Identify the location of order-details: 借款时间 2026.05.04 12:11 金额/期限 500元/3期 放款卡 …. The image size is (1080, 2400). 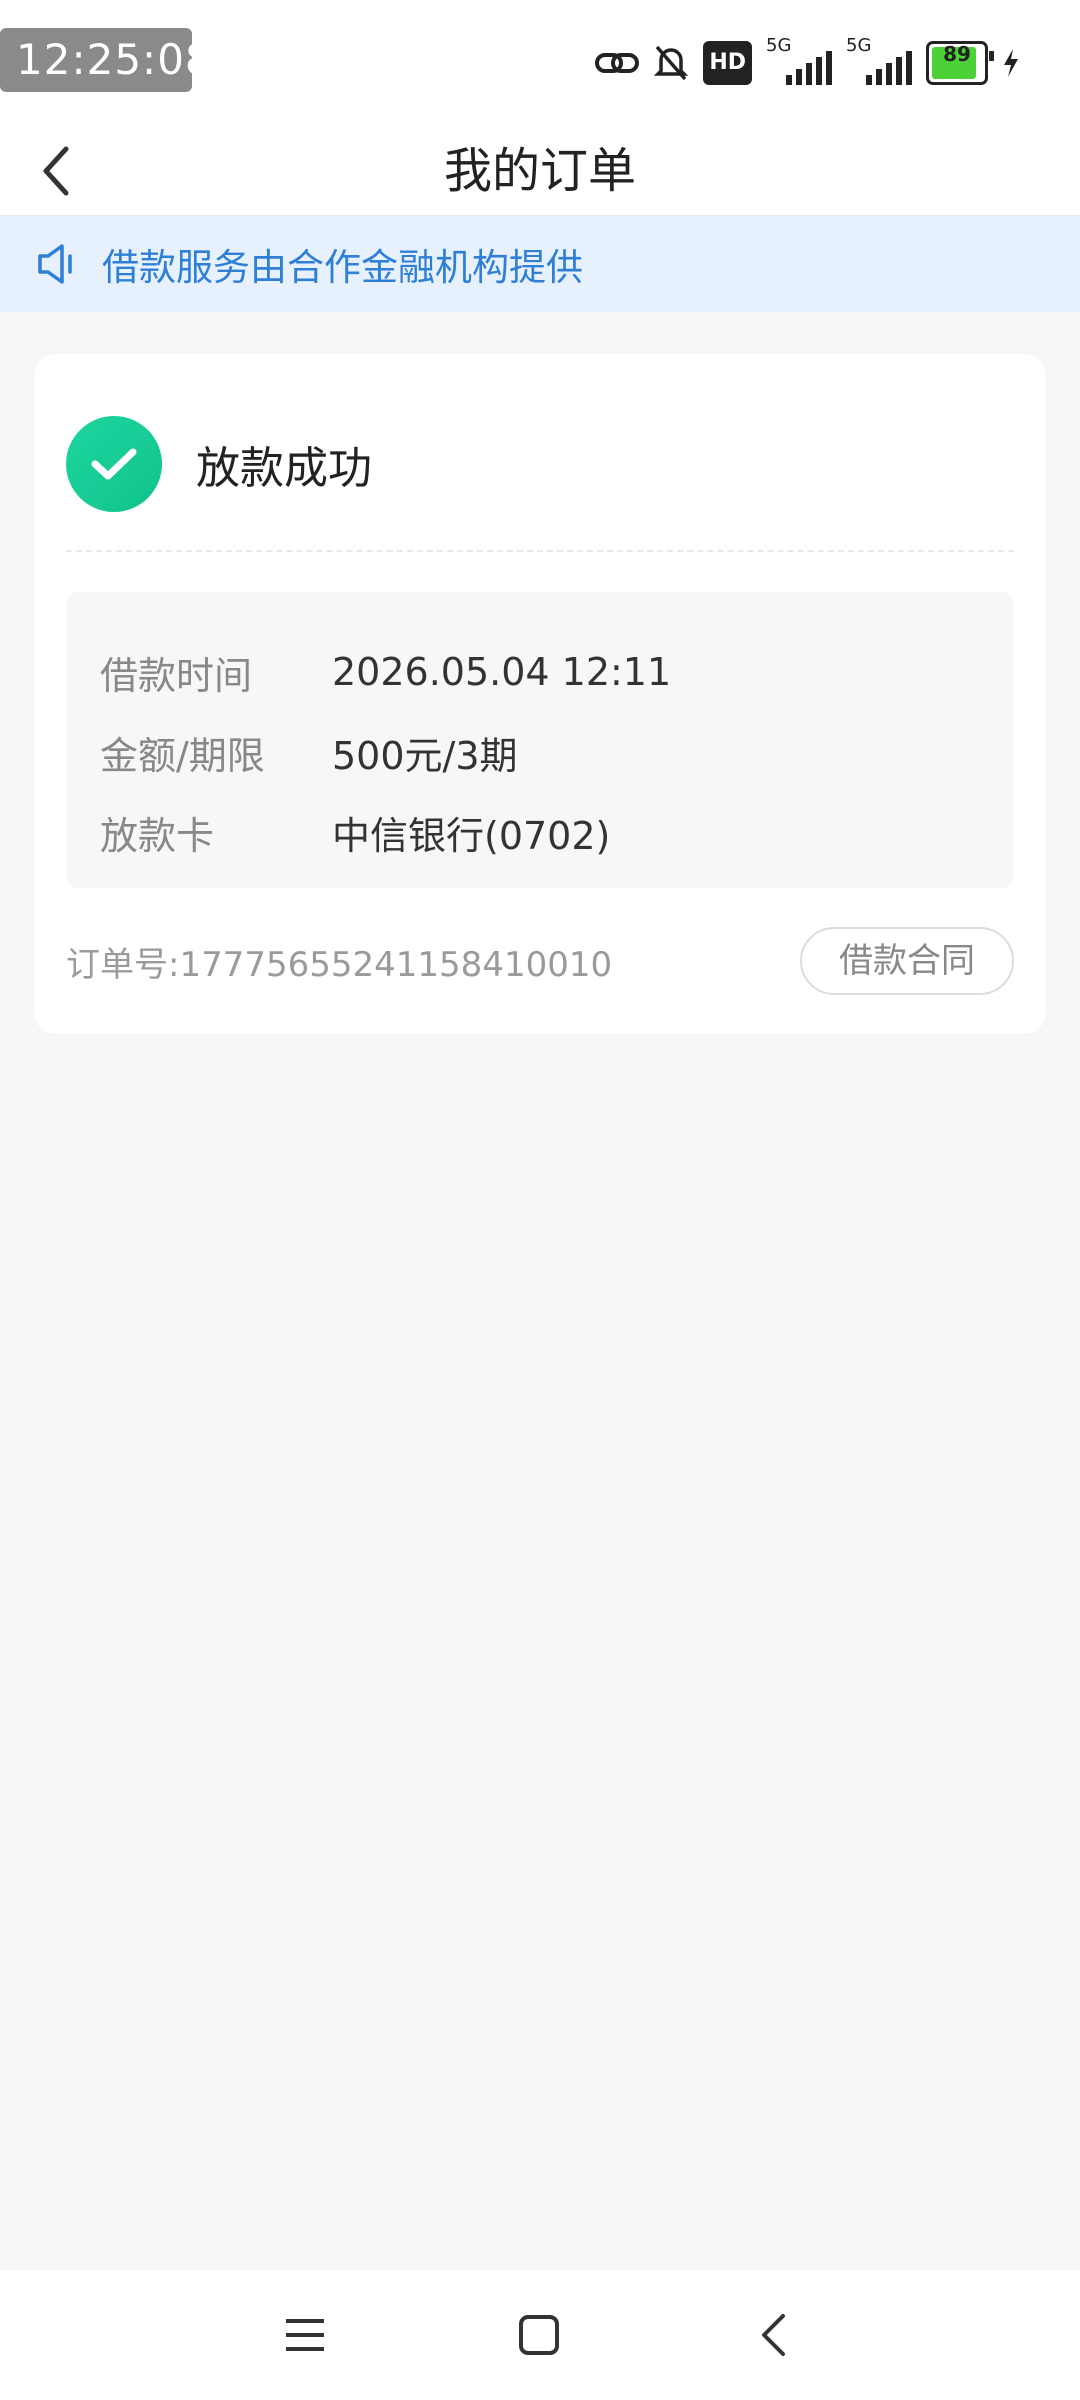
(540, 740).